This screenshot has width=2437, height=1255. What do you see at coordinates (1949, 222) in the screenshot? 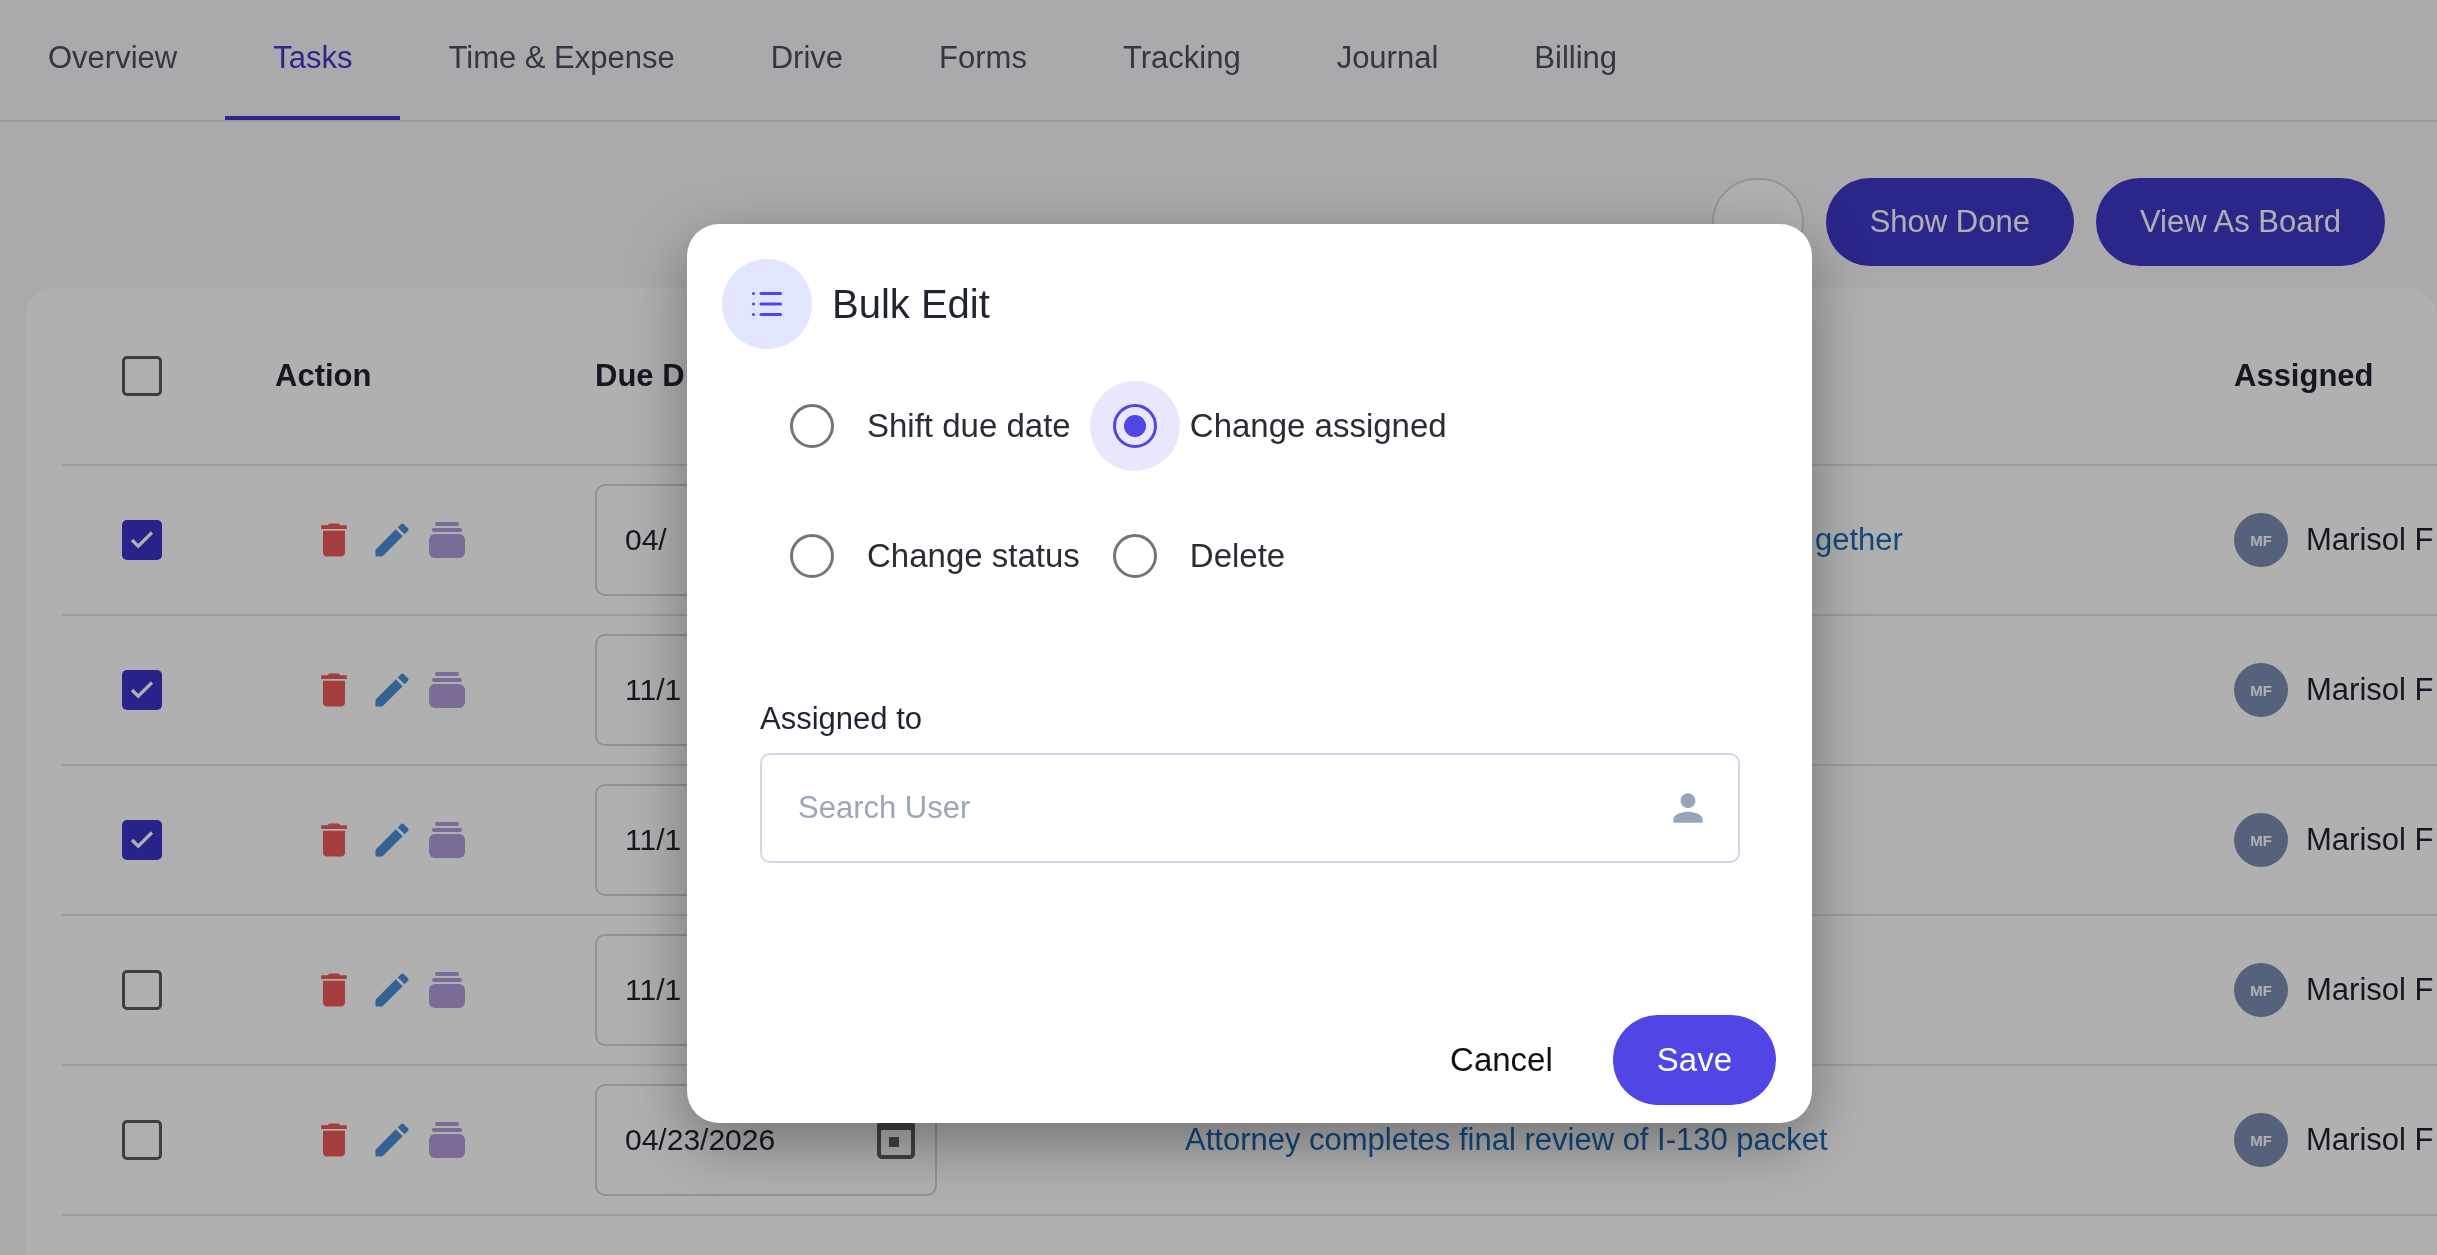
I see `toolbar-button: Show Done` at bounding box center [1949, 222].